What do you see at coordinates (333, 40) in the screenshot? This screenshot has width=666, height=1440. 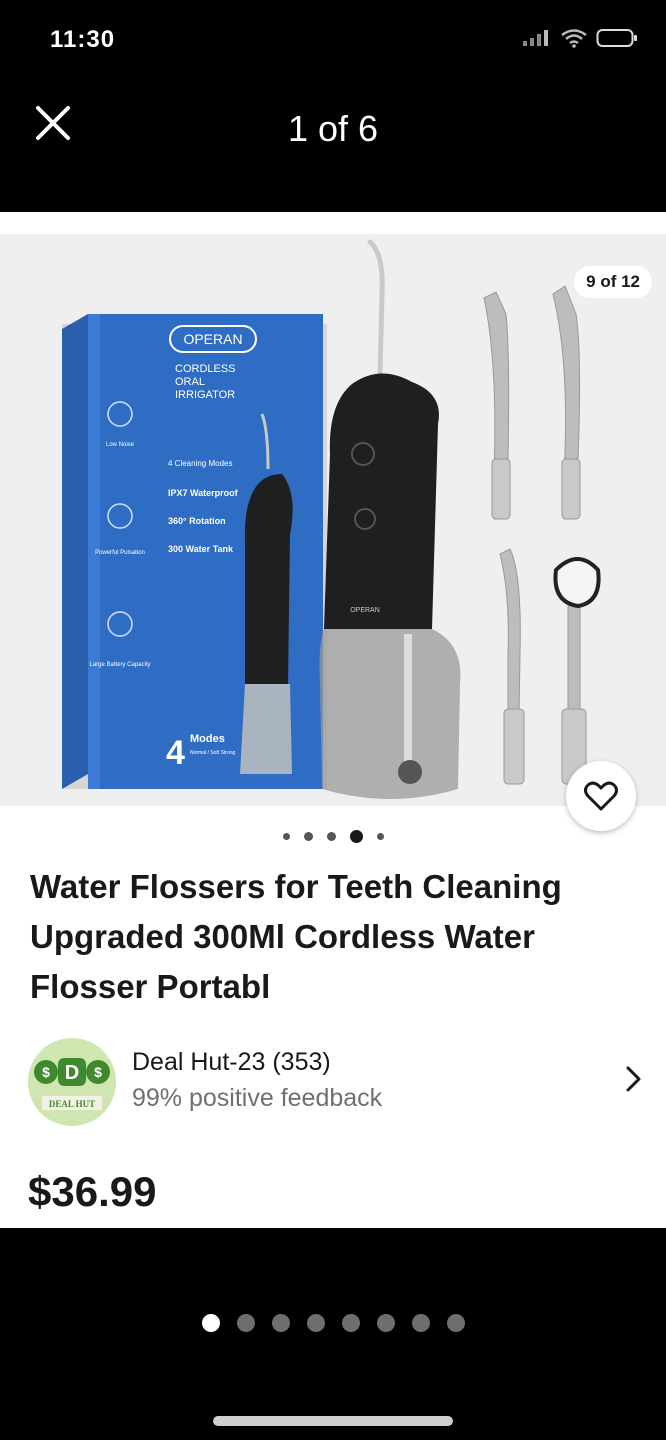 I see `status-bar: 11:30` at bounding box center [333, 40].